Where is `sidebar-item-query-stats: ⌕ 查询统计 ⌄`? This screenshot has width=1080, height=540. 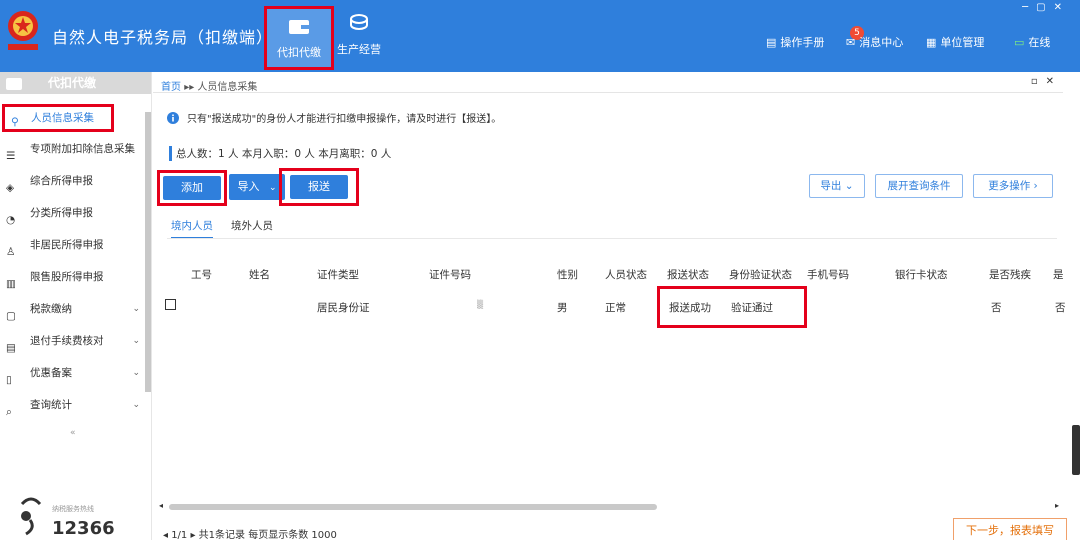
sidebar-item-query-stats: ⌕ 查询统计 ⌄ is located at coordinates (73, 405).